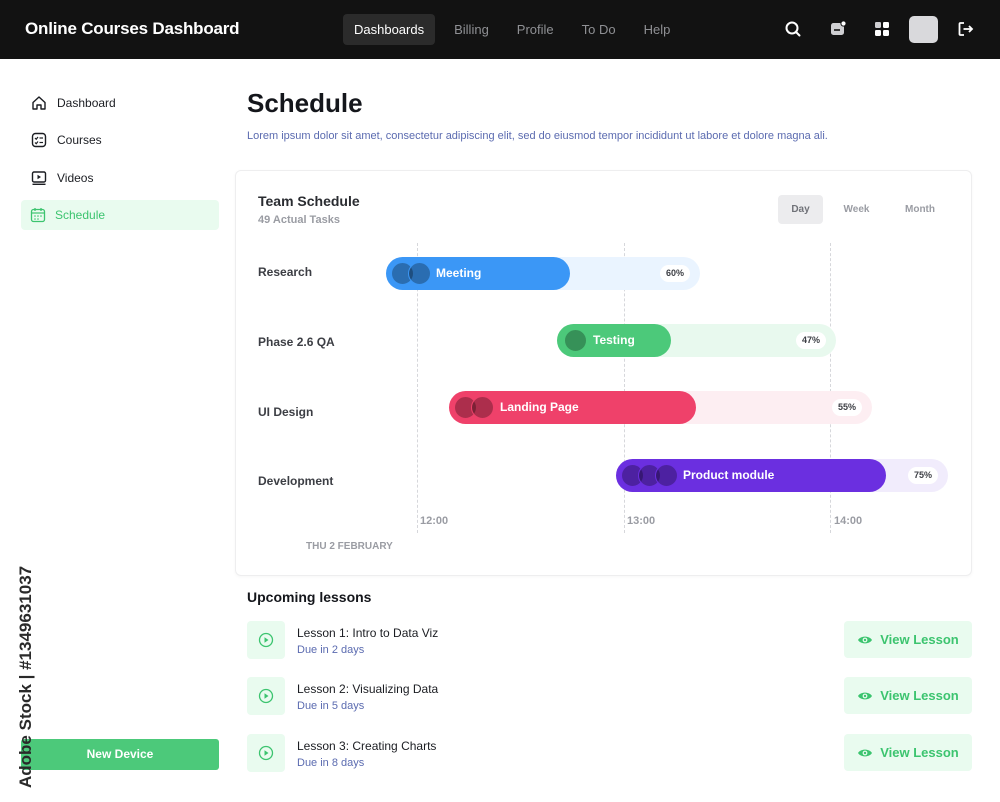 The width and height of the screenshot is (1000, 802). What do you see at coordinates (309, 201) in the screenshot?
I see `schedule-title: Team Schedule` at bounding box center [309, 201].